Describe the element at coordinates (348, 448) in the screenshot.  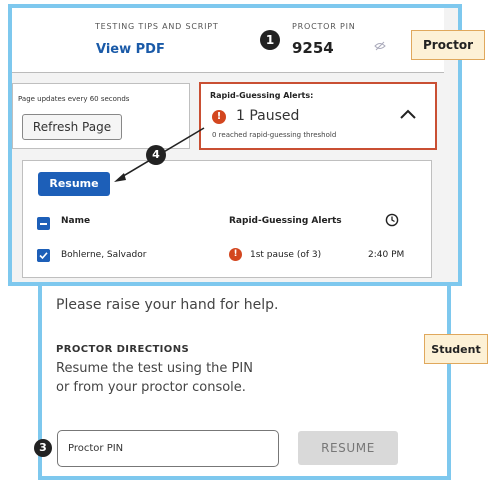
I see `student-resume-button: RESUME` at that location.